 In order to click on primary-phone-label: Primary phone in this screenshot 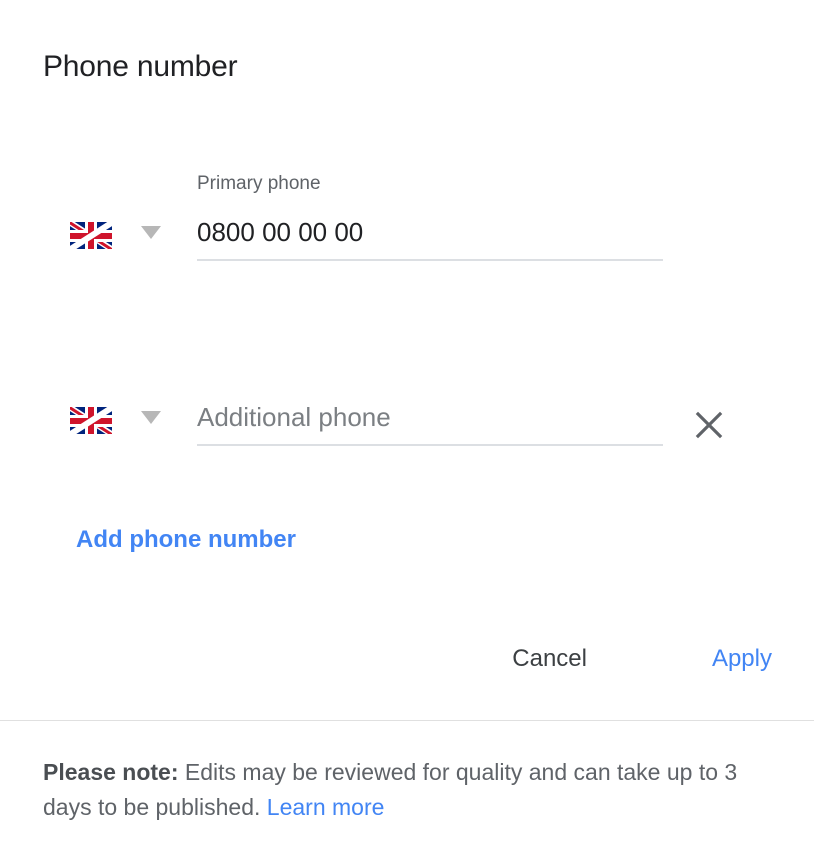, I will do `click(259, 183)`.